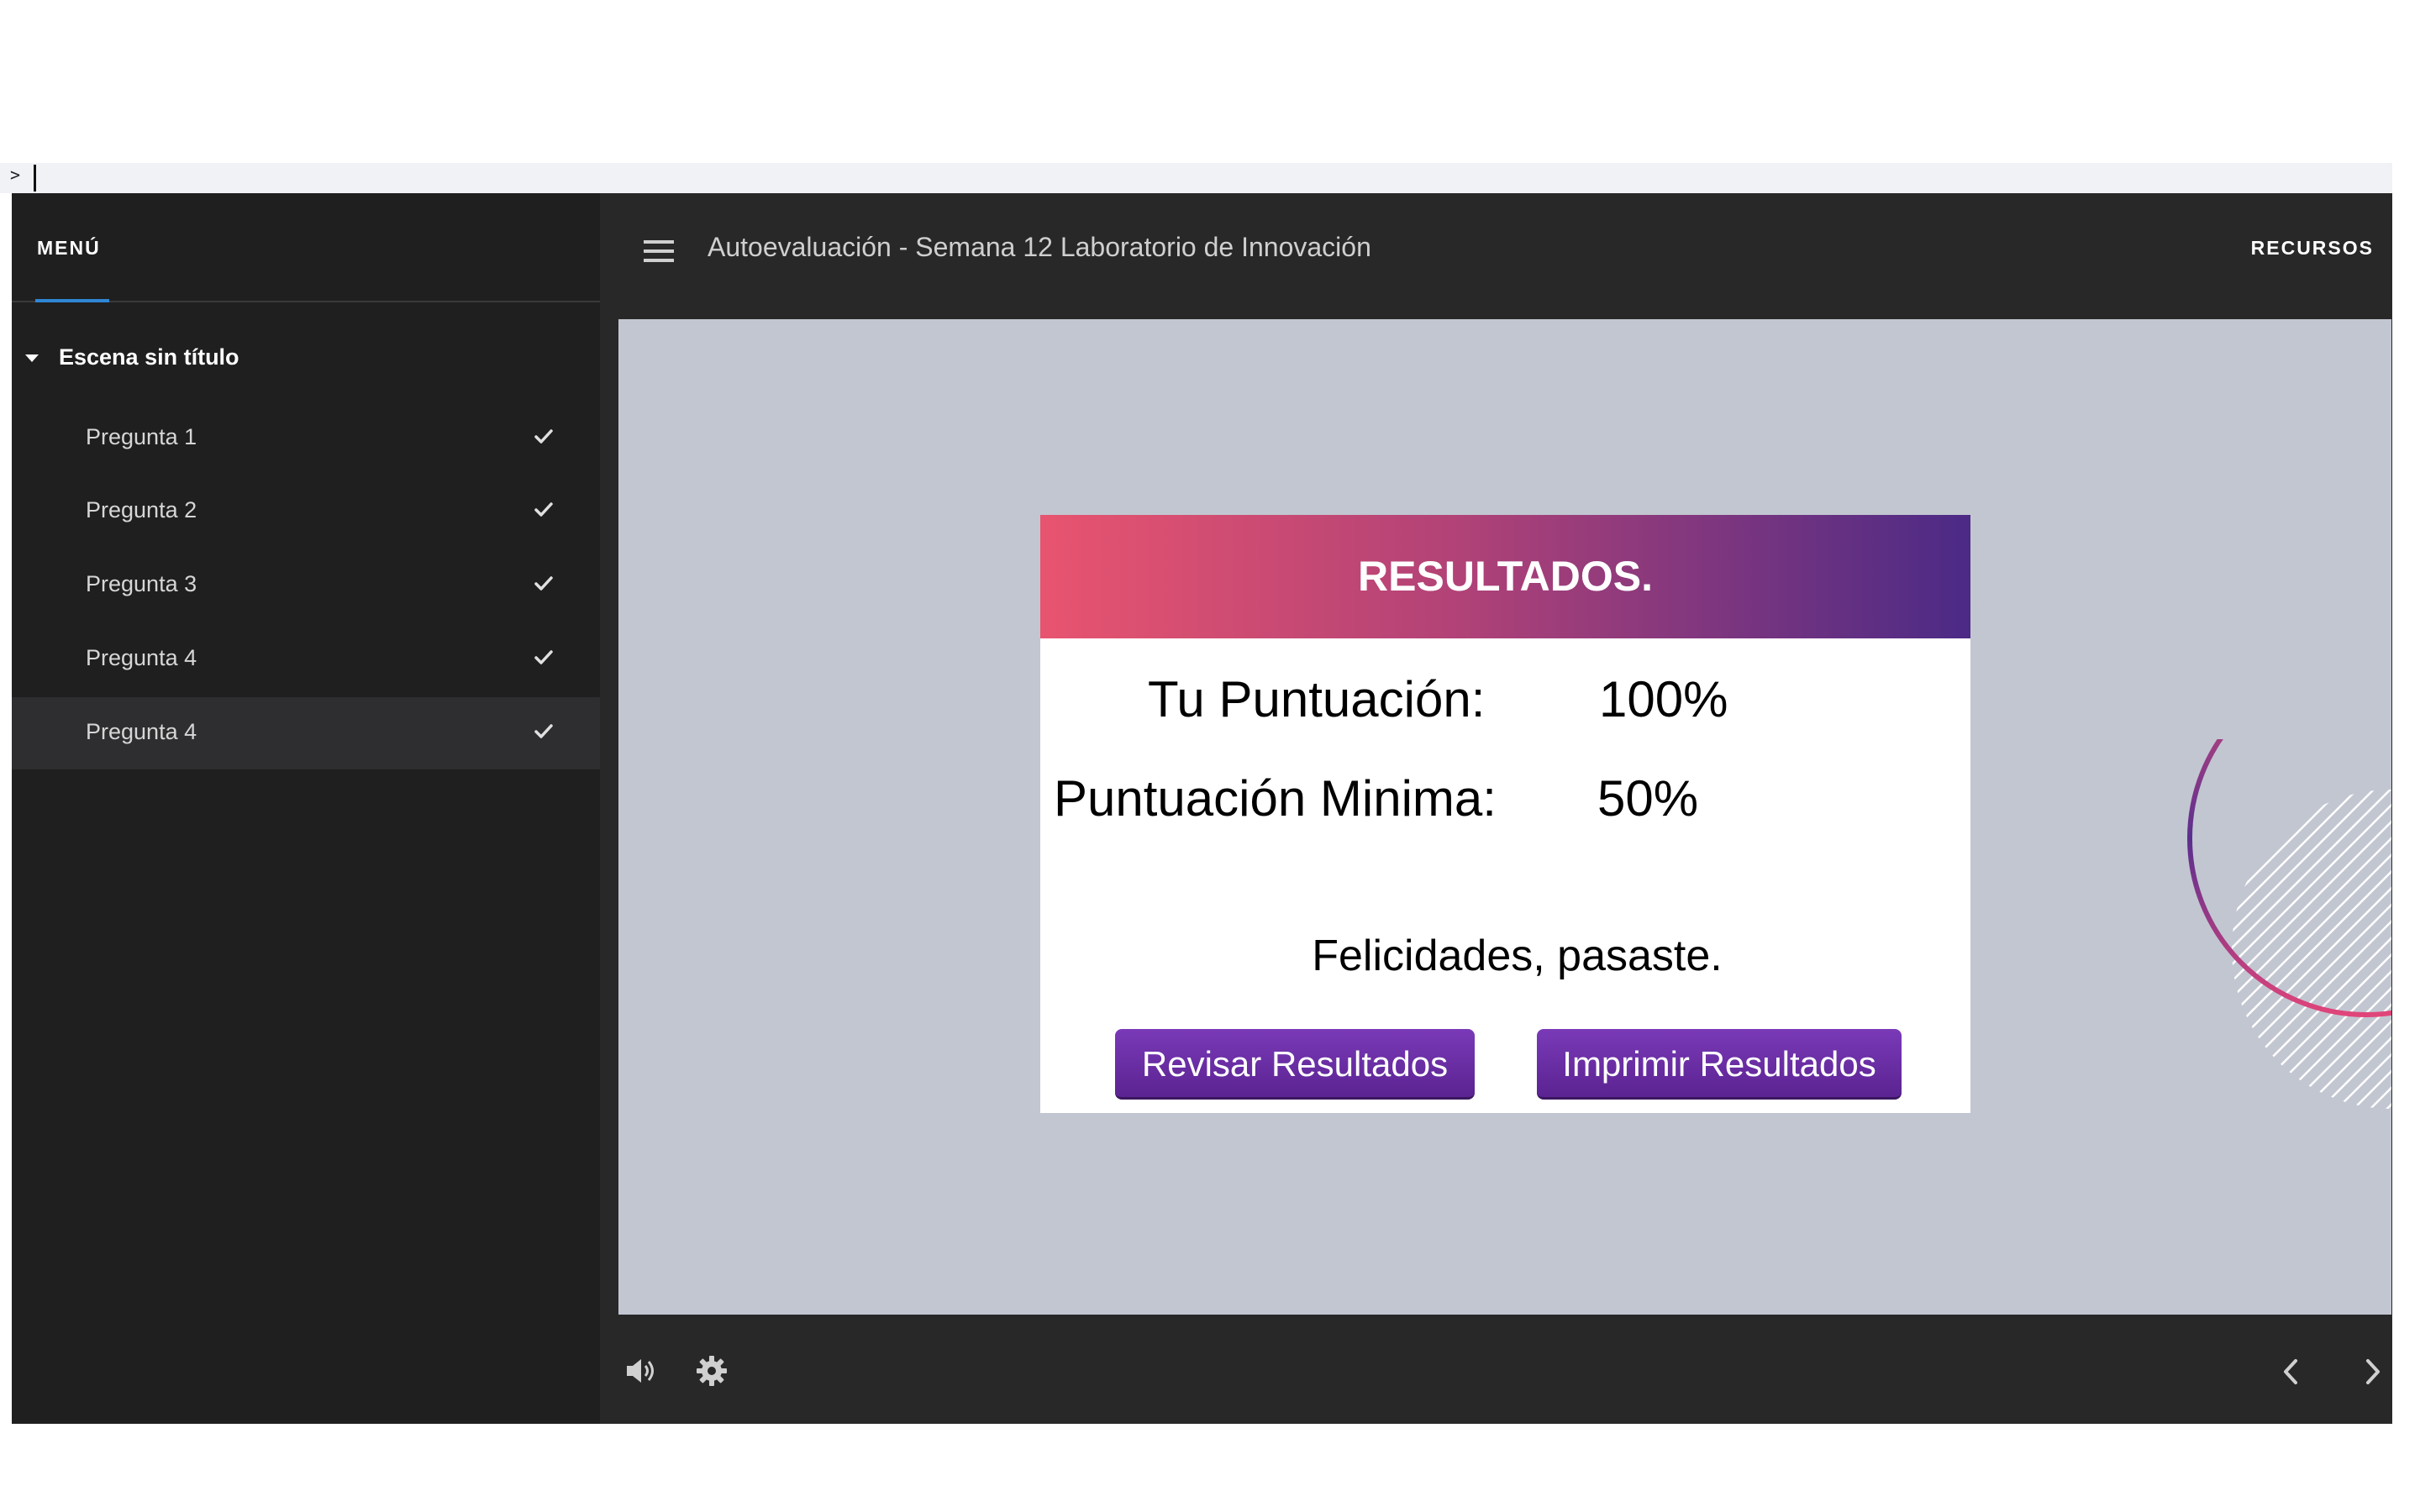 This screenshot has width=2420, height=1512. Describe the element at coordinates (306, 511) in the screenshot. I see `sidebar-item-pregunta-2: Pregunta 2` at that location.